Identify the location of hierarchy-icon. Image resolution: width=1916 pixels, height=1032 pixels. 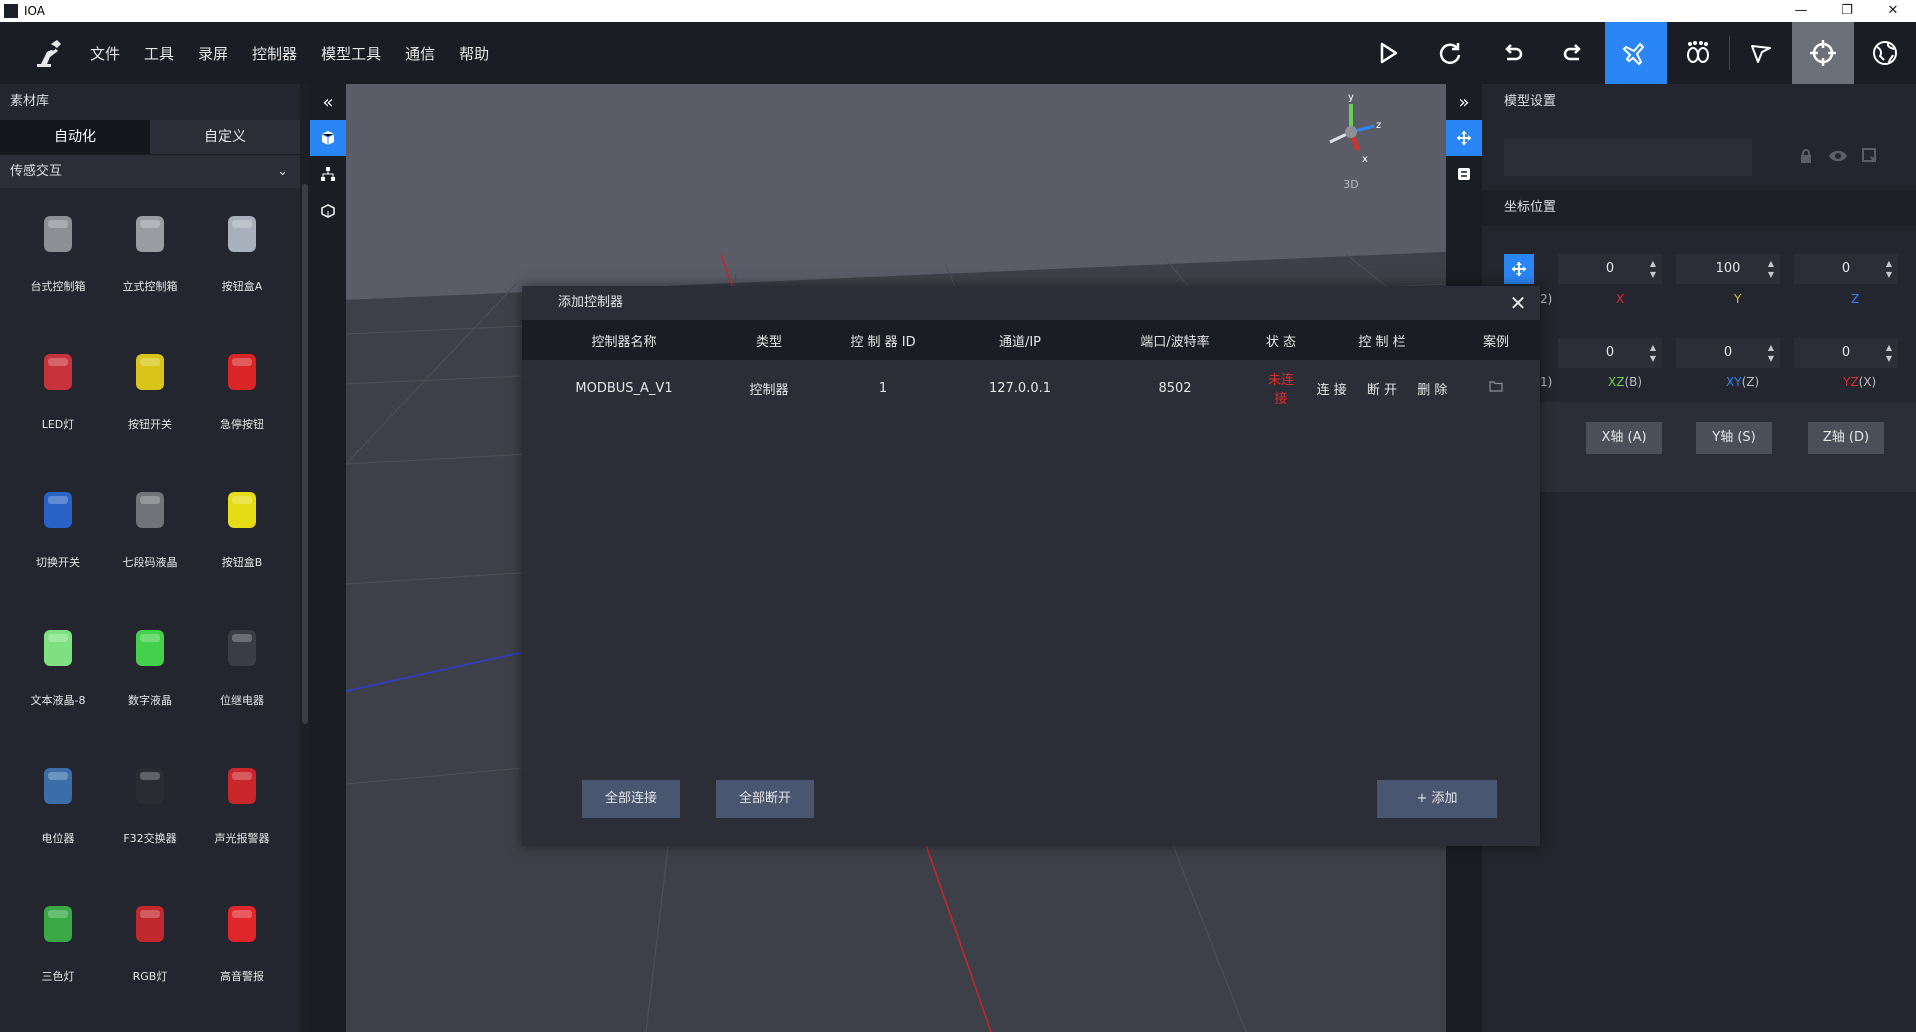
(328, 174).